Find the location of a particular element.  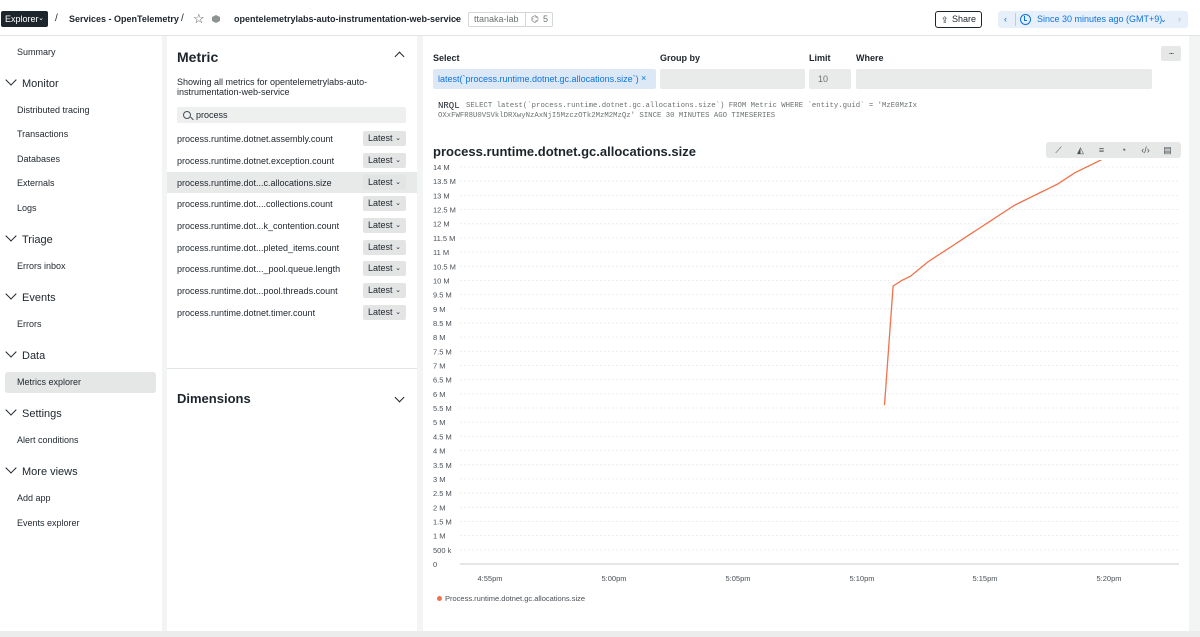

sidebar-section-events: Events is located at coordinates (30, 296).